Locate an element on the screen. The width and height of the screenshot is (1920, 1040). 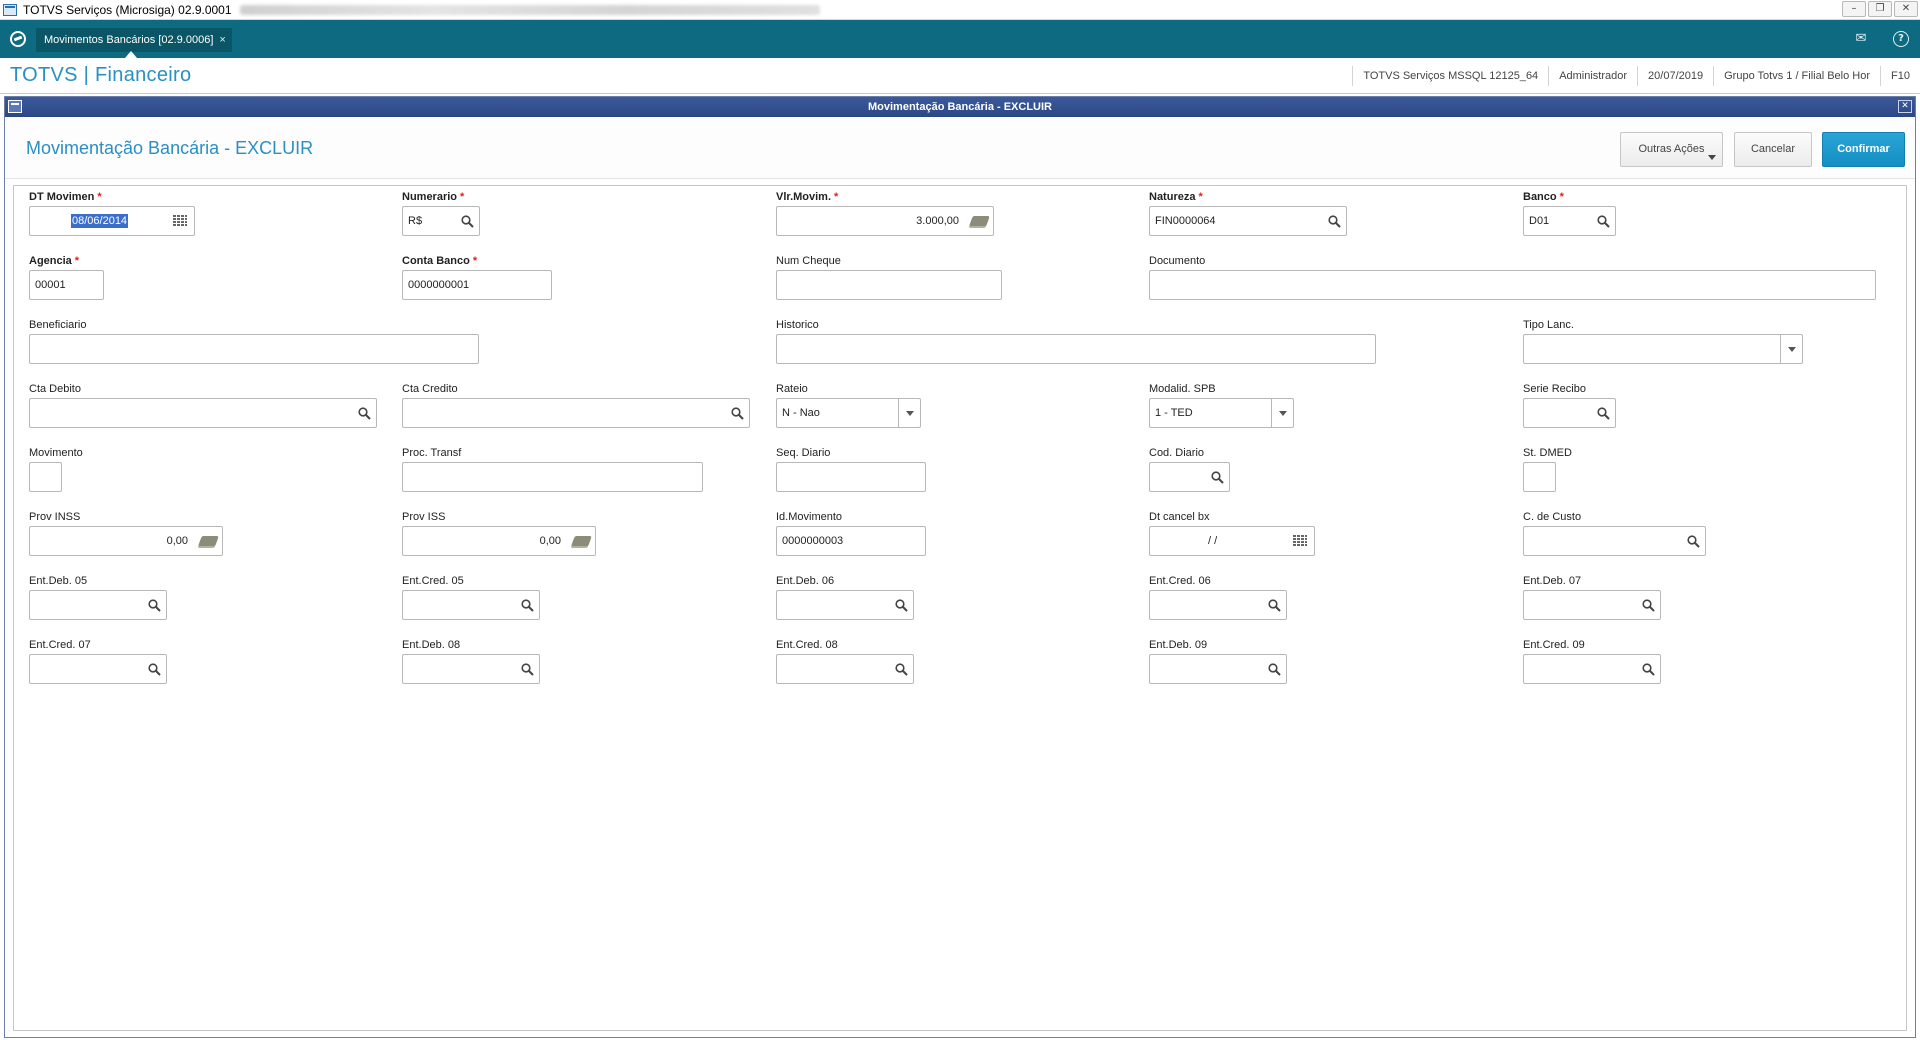
agencia-label: Agencia is located at coordinates (50, 261).